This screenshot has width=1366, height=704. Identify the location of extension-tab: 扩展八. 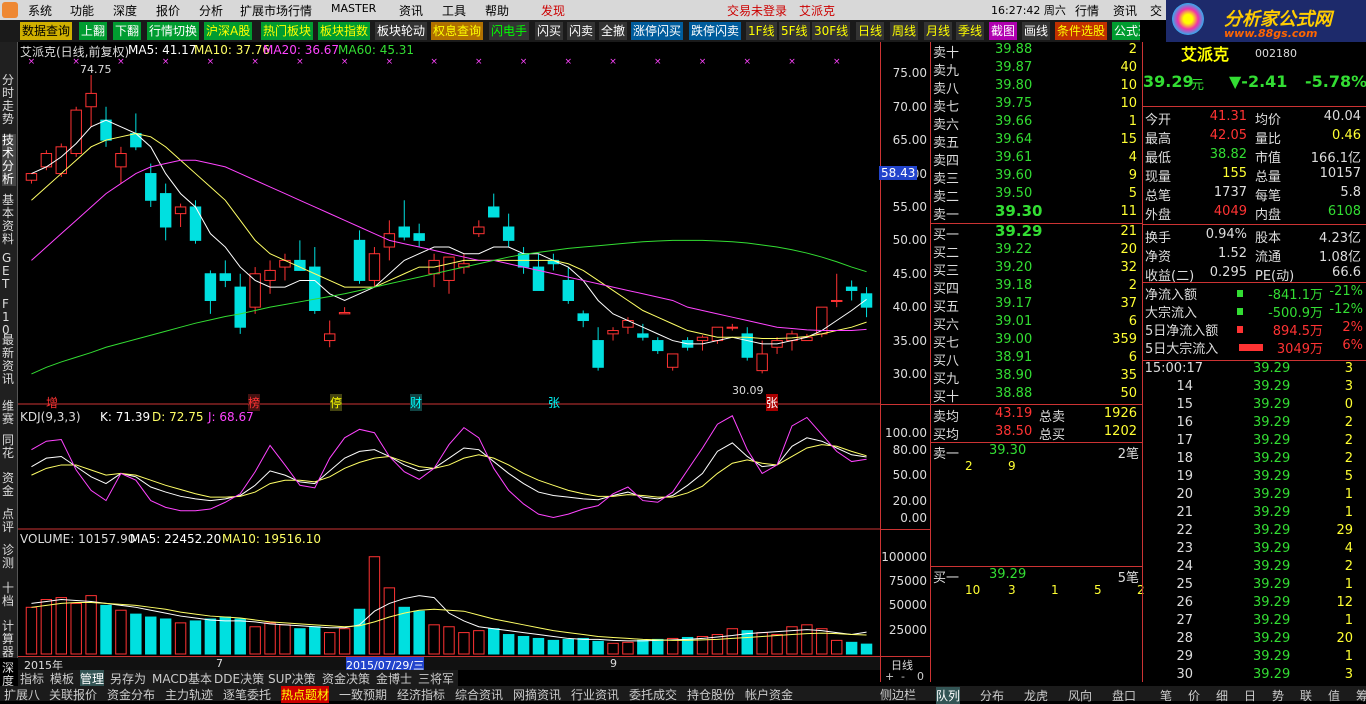
(22, 694).